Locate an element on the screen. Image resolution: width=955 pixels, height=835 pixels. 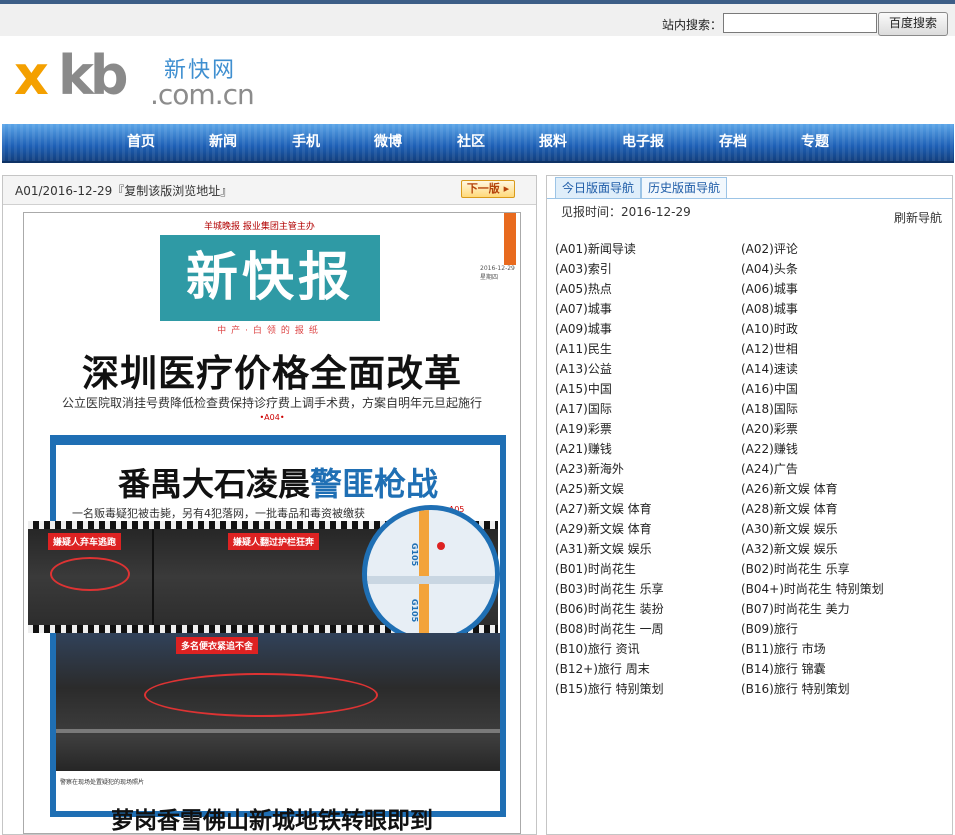
main-nav: 首页 新闻 手机 微博 社区 报料 电子报 存档 专题 is located at coordinates (478, 143).